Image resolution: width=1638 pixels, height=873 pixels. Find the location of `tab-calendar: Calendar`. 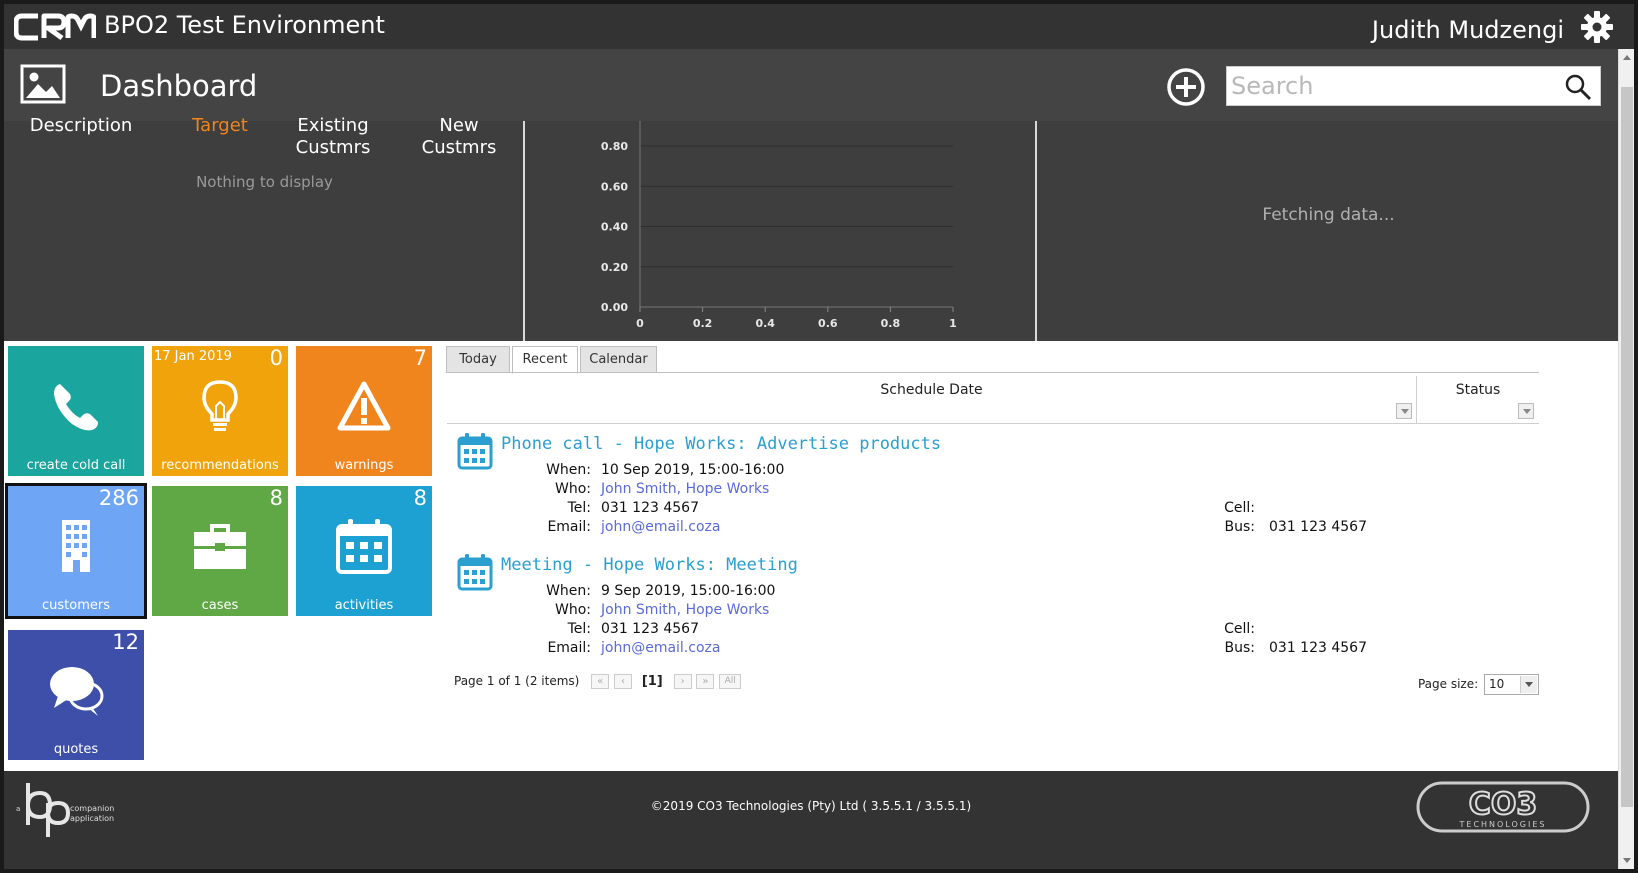

tab-calendar: Calendar is located at coordinates (618, 359).